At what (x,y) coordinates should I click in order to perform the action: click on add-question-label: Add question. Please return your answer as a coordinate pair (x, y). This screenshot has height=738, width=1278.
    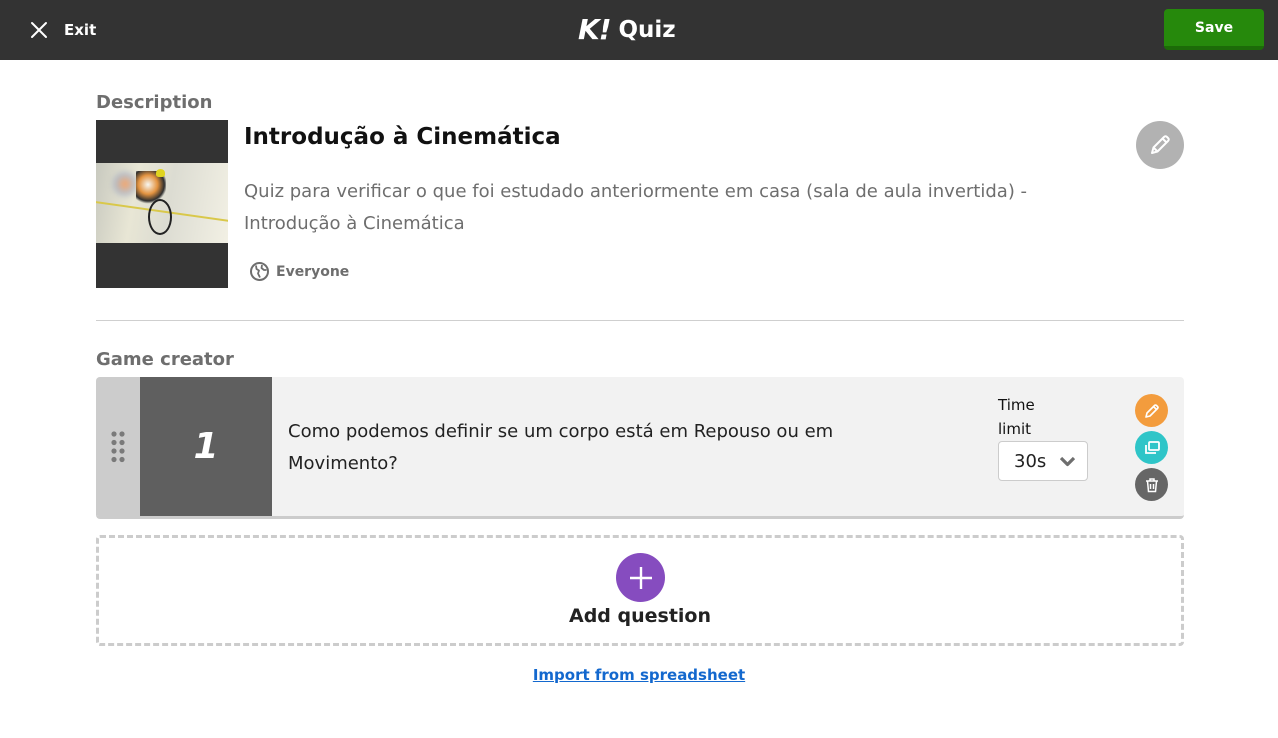
    Looking at the image, I should click on (640, 616).